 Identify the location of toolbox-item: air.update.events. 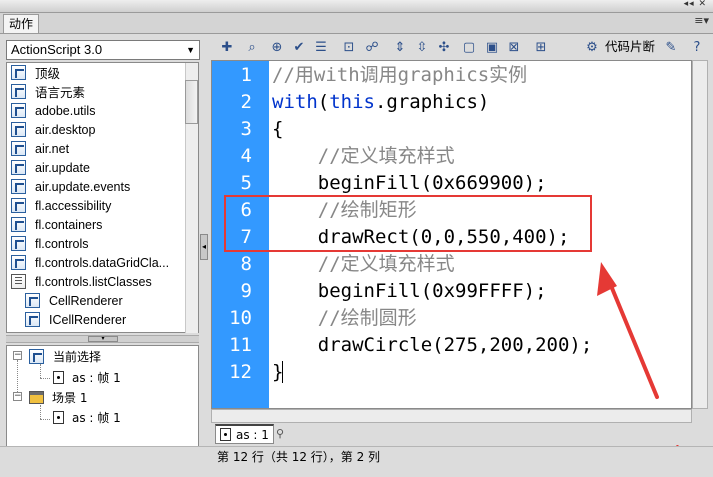
(70, 186).